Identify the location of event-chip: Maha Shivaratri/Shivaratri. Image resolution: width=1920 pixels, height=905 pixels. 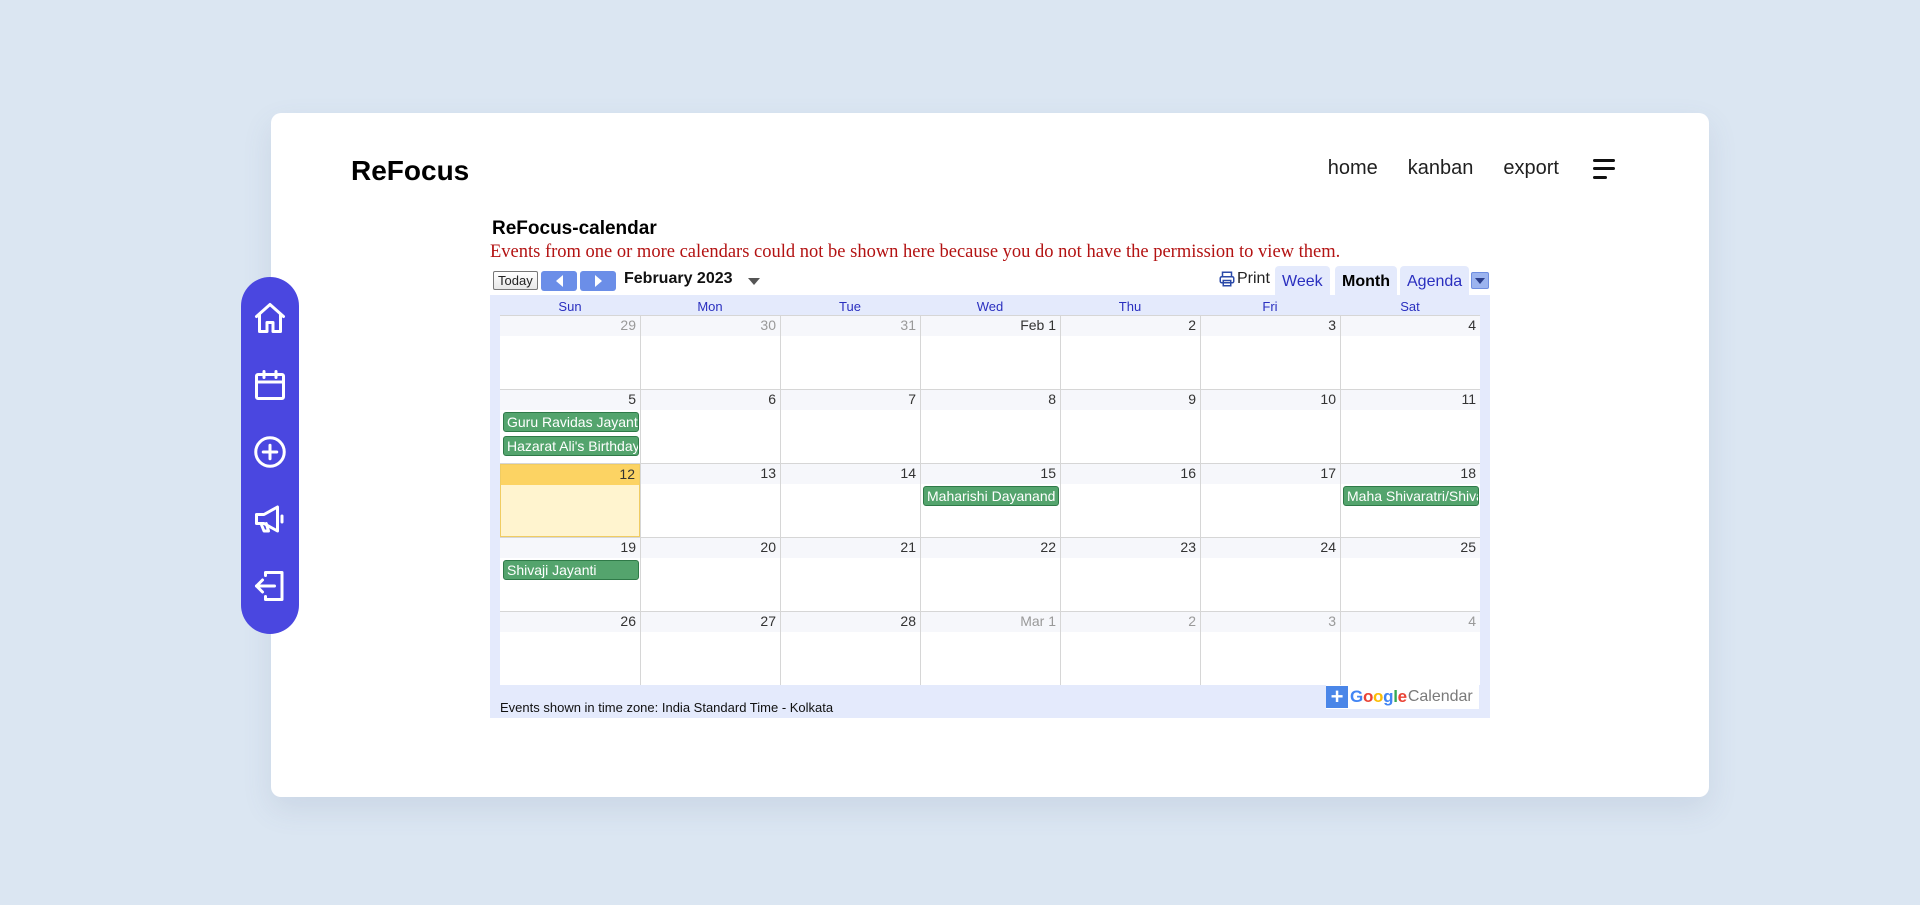
(1411, 496).